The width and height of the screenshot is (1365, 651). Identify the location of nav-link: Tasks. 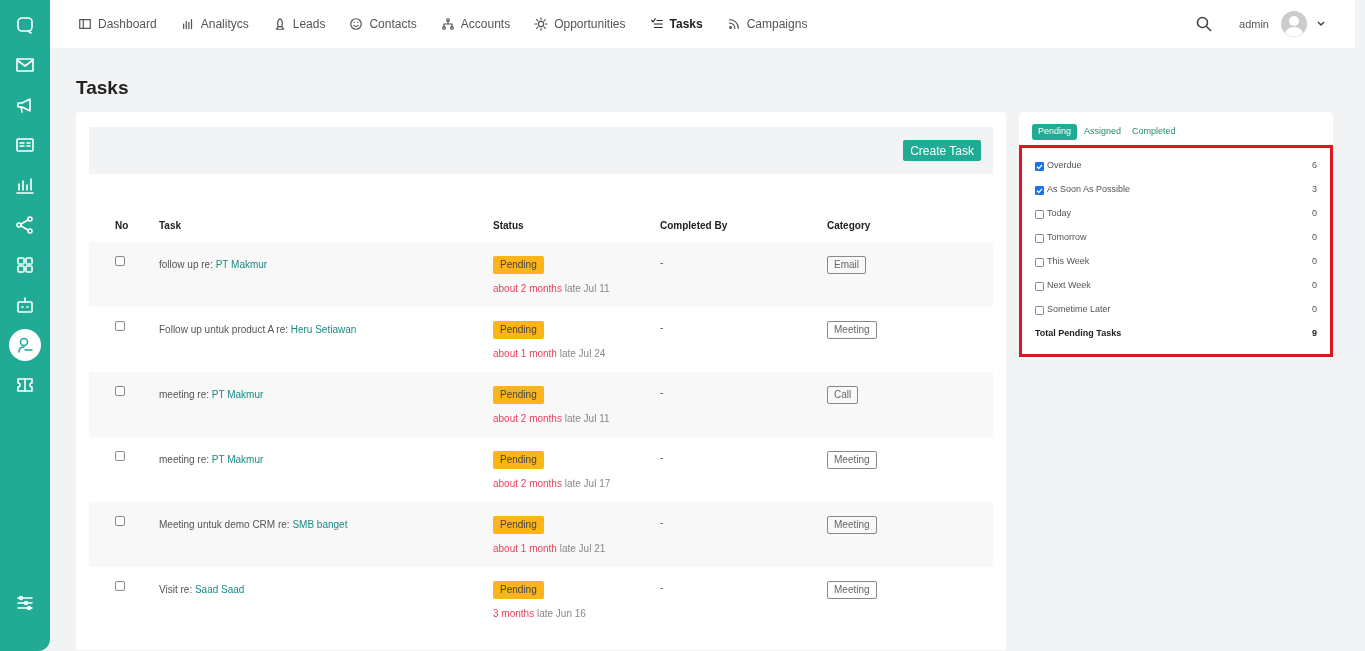
(676, 24).